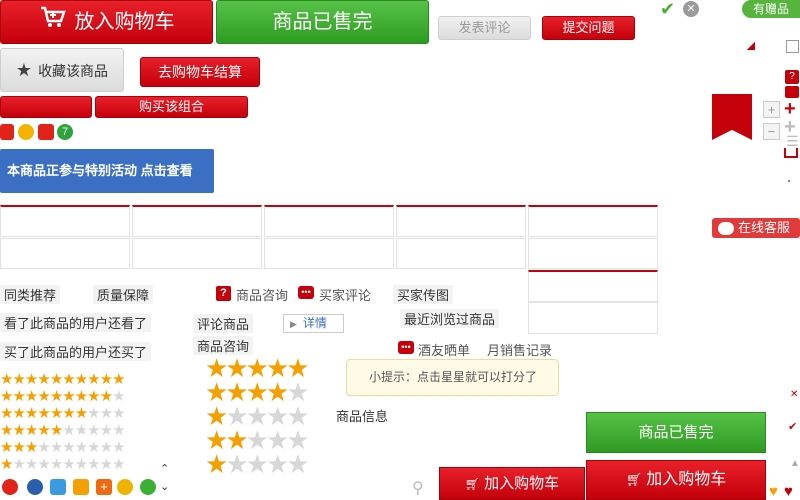  Describe the element at coordinates (148, 487) in the screenshot. I see `wechat-icon` at that location.